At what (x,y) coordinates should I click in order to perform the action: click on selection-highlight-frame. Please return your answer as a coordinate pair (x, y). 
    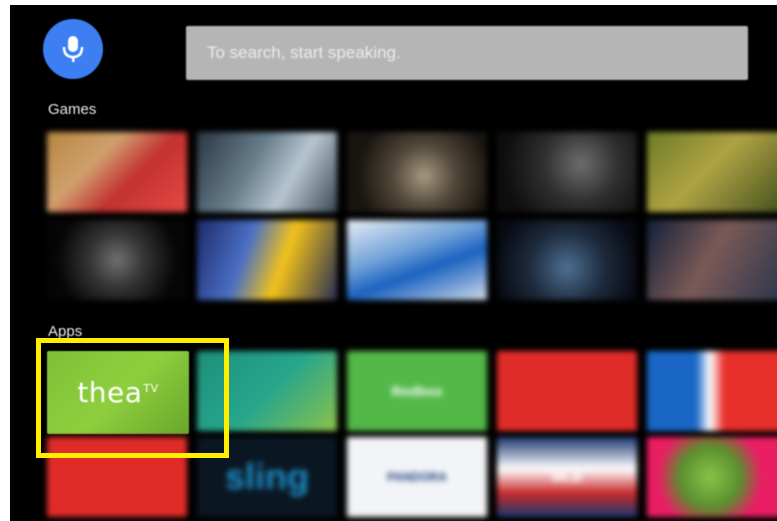
    Looking at the image, I should click on (132, 398).